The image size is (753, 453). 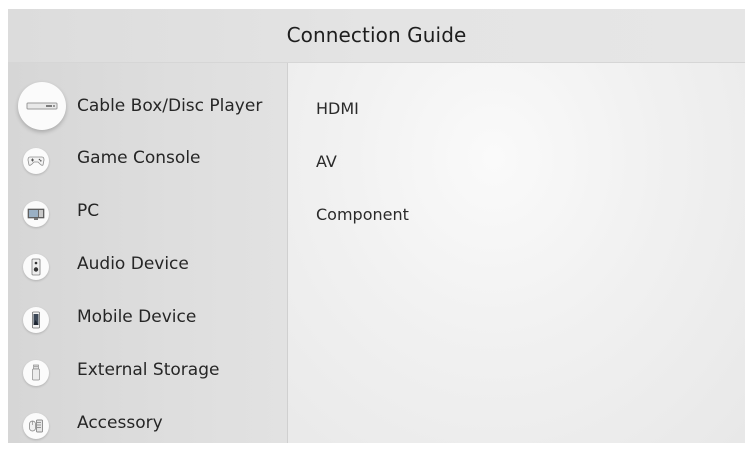 What do you see at coordinates (36, 320) in the screenshot?
I see `smartphone-icon` at bounding box center [36, 320].